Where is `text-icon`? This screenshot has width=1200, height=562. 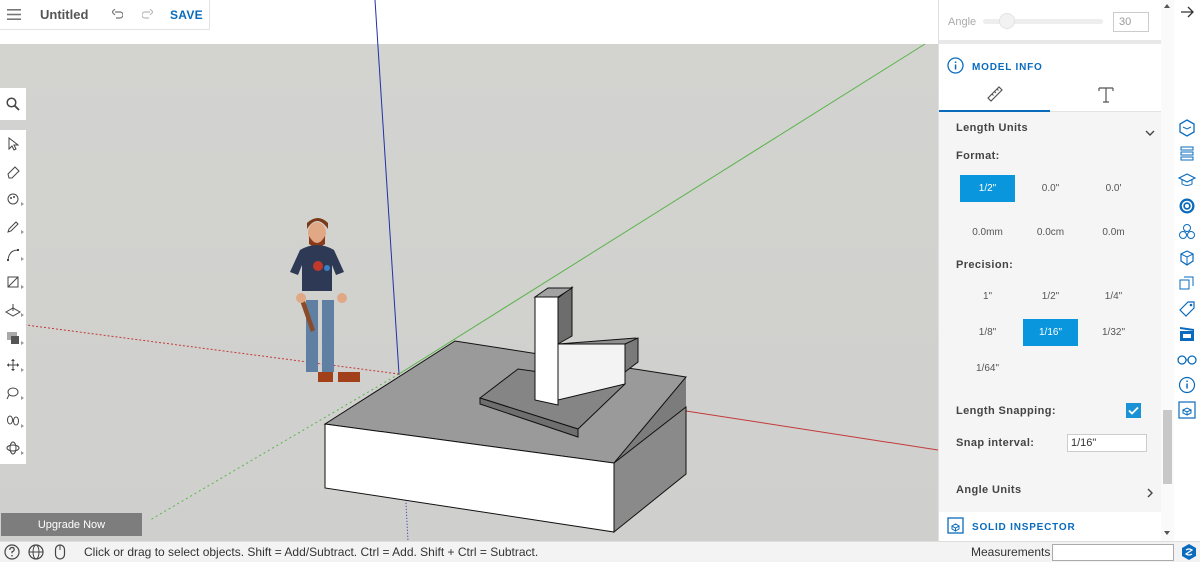 text-icon is located at coordinates (1106, 97).